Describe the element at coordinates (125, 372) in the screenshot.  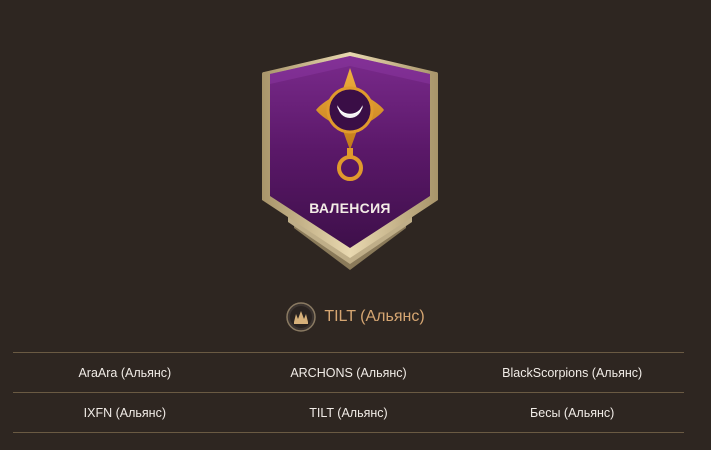
I see `alliance-cell: AraAra (Альянс)` at that location.